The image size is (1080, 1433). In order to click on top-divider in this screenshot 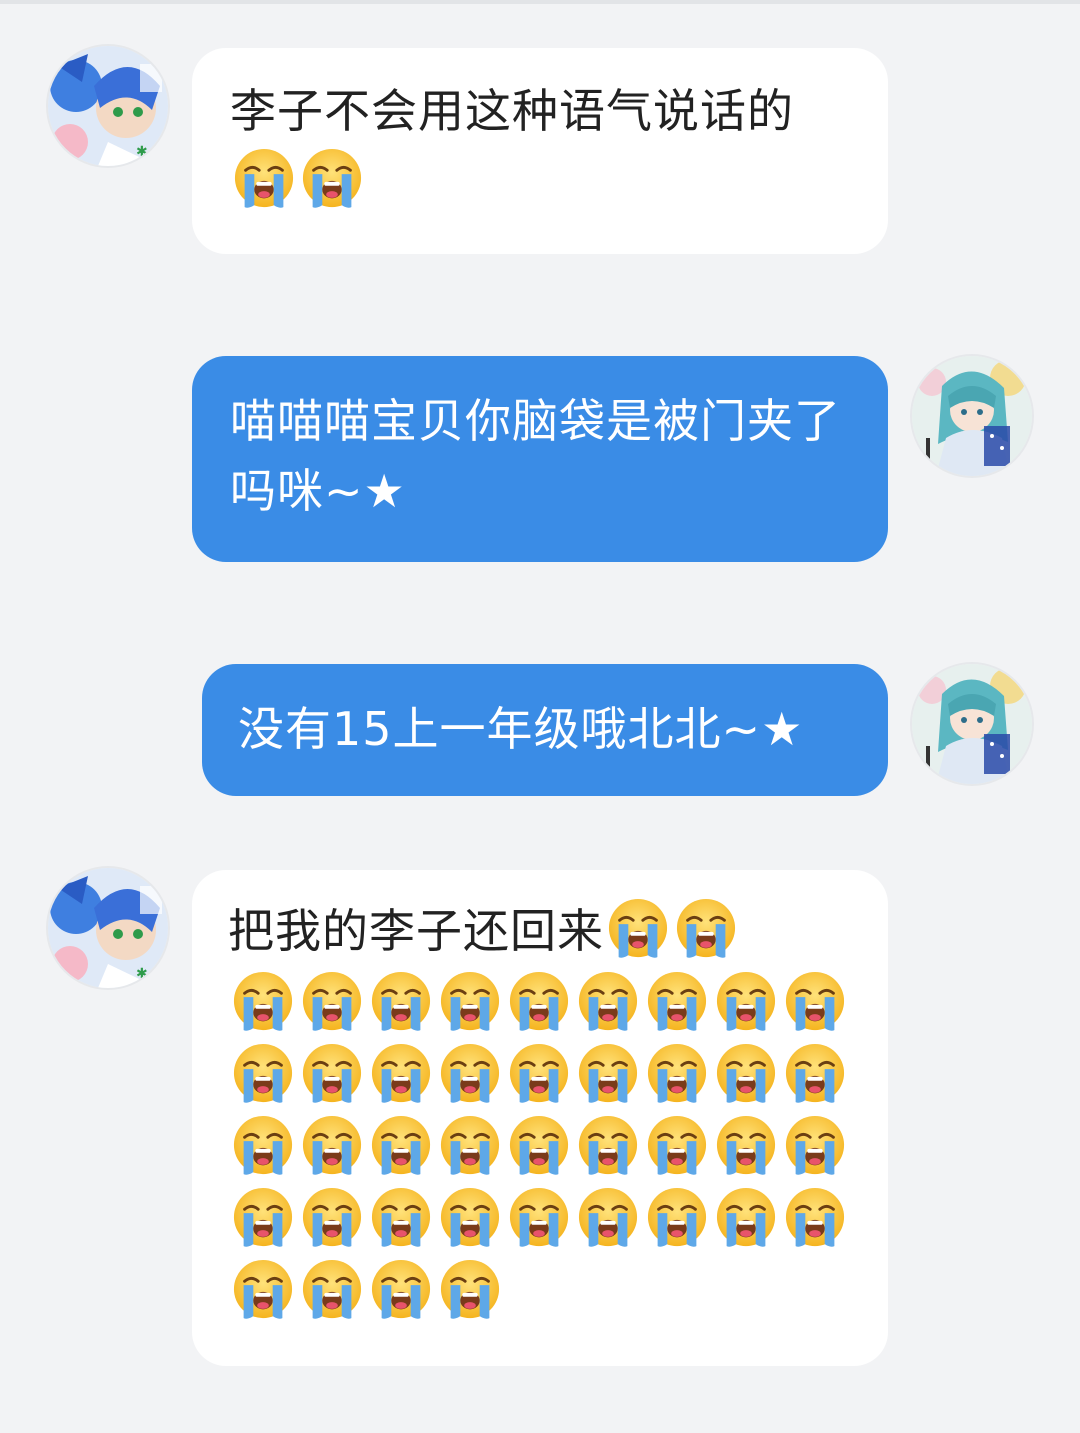, I will do `click(540, 2)`.